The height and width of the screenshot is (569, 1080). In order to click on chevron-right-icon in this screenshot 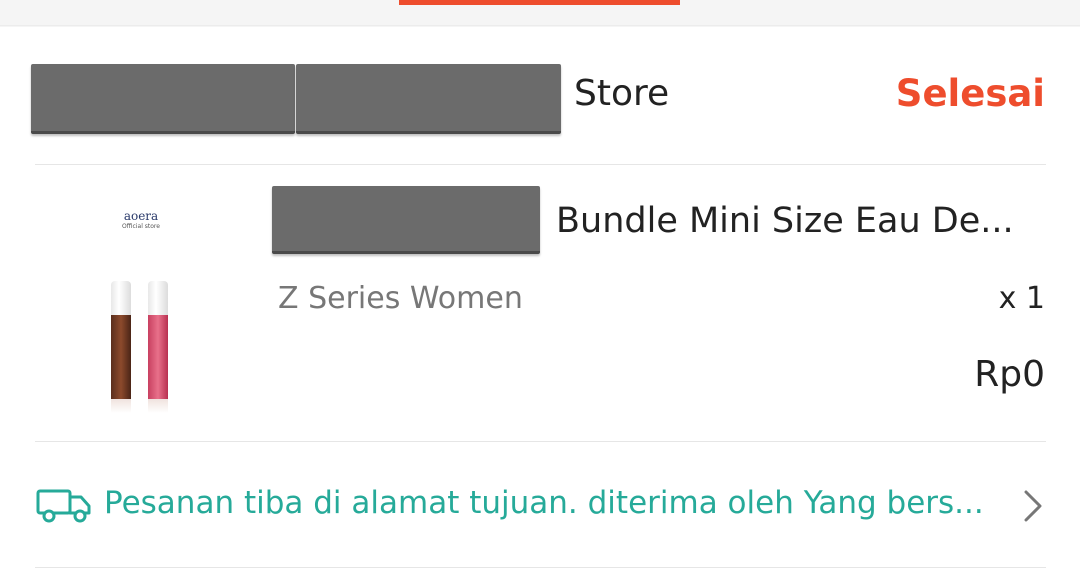, I will do `click(1033, 506)`.